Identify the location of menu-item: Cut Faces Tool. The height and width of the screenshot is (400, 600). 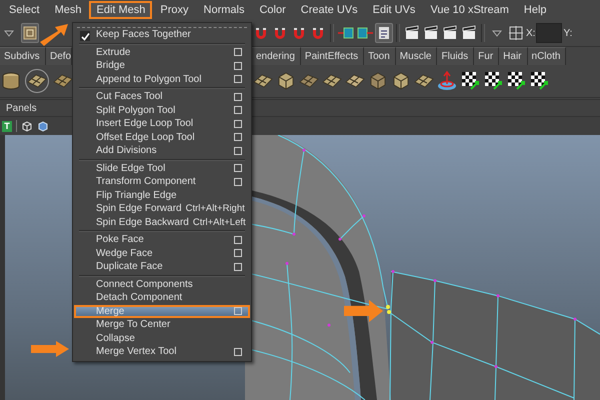
(162, 97).